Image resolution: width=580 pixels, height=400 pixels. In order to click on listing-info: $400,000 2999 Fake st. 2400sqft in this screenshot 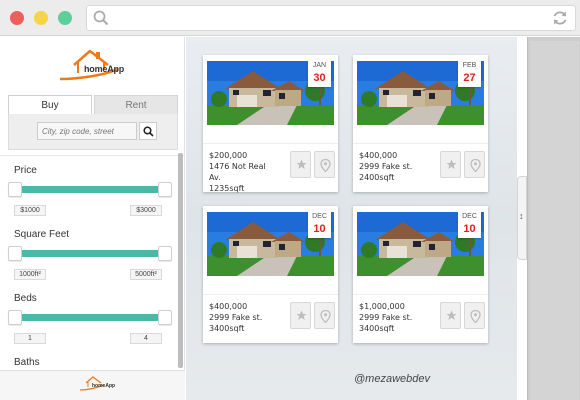, I will do `click(399, 166)`.